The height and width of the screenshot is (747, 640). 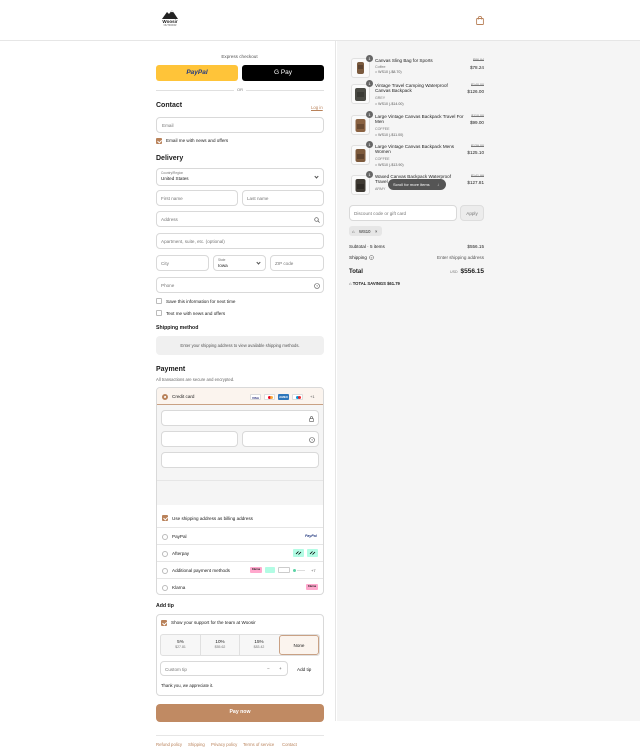 What do you see at coordinates (180, 645) in the screenshot?
I see `tip-option-5: 5% $27.81` at bounding box center [180, 645].